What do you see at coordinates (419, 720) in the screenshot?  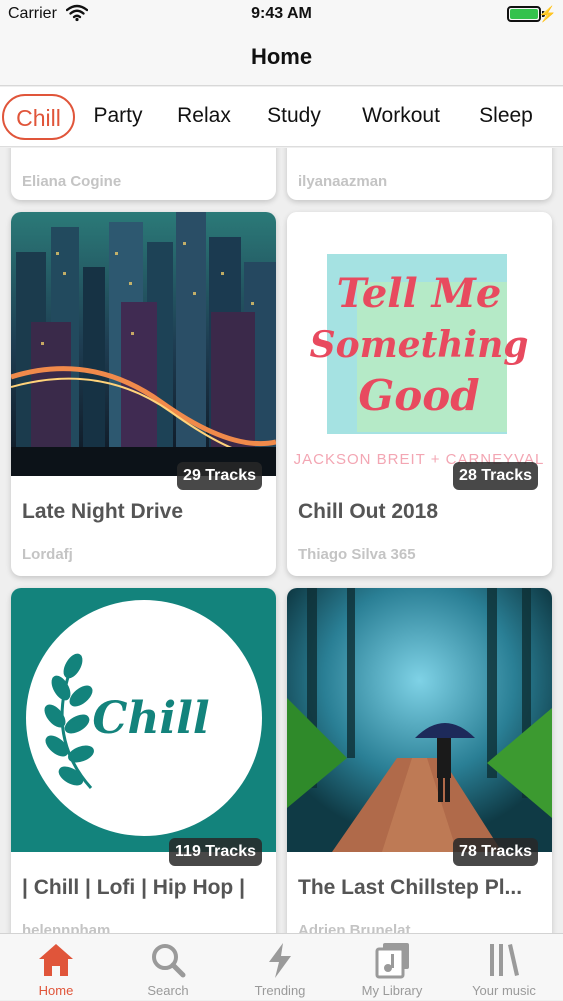 I see `playlist-artwork-forest` at bounding box center [419, 720].